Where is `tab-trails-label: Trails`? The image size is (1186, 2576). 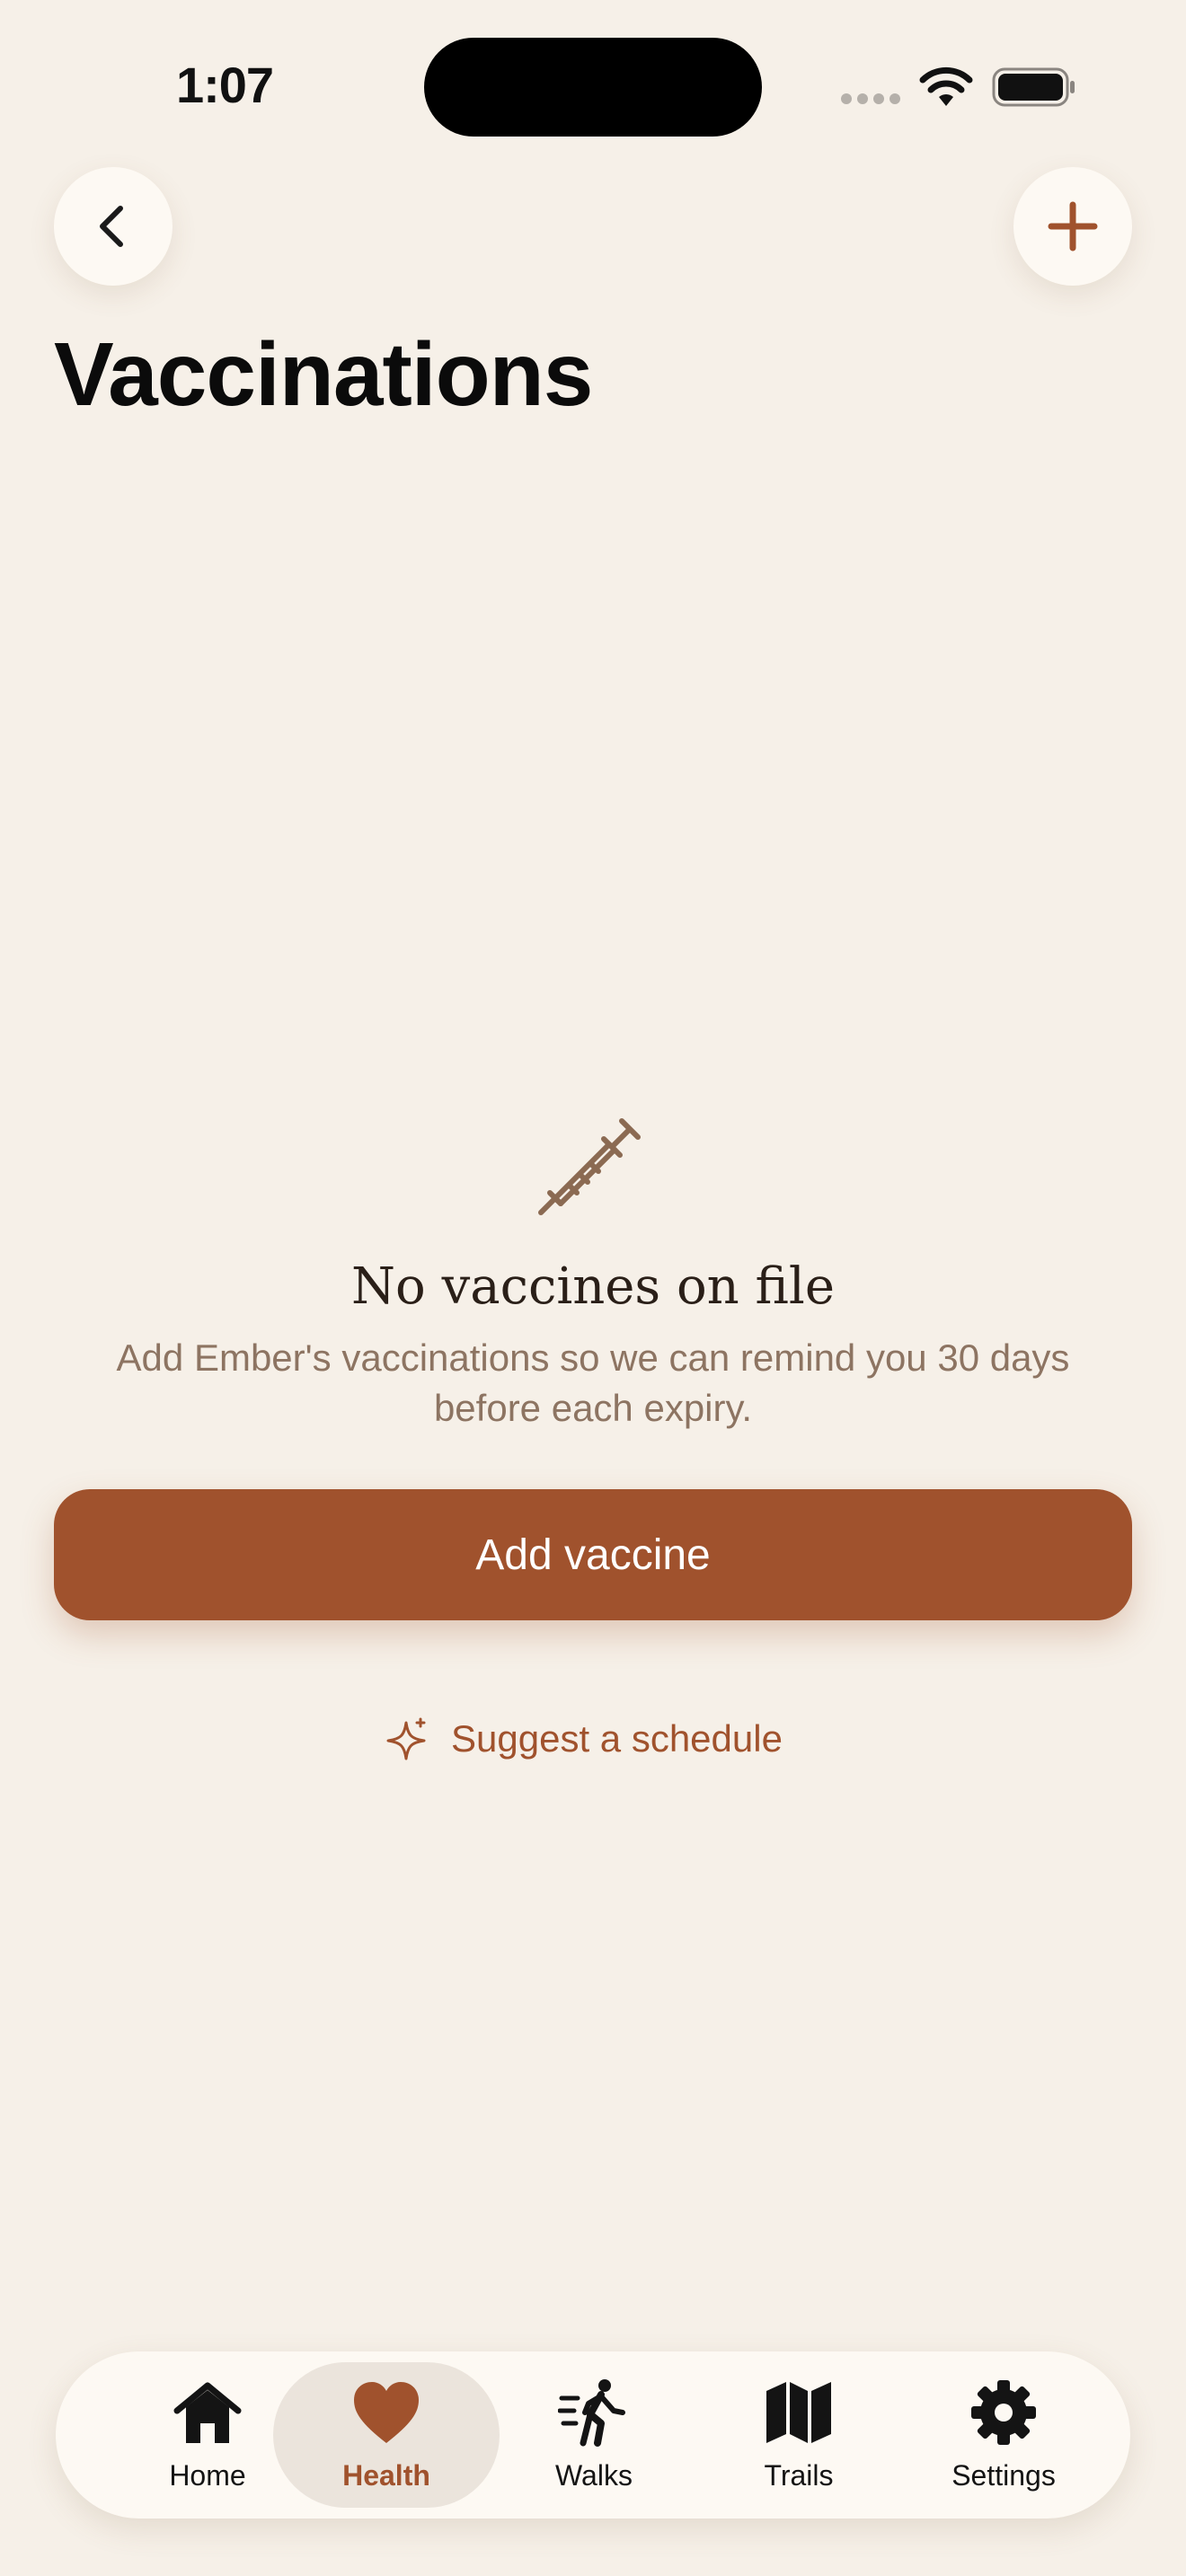 tab-trails-label: Trails is located at coordinates (799, 2475).